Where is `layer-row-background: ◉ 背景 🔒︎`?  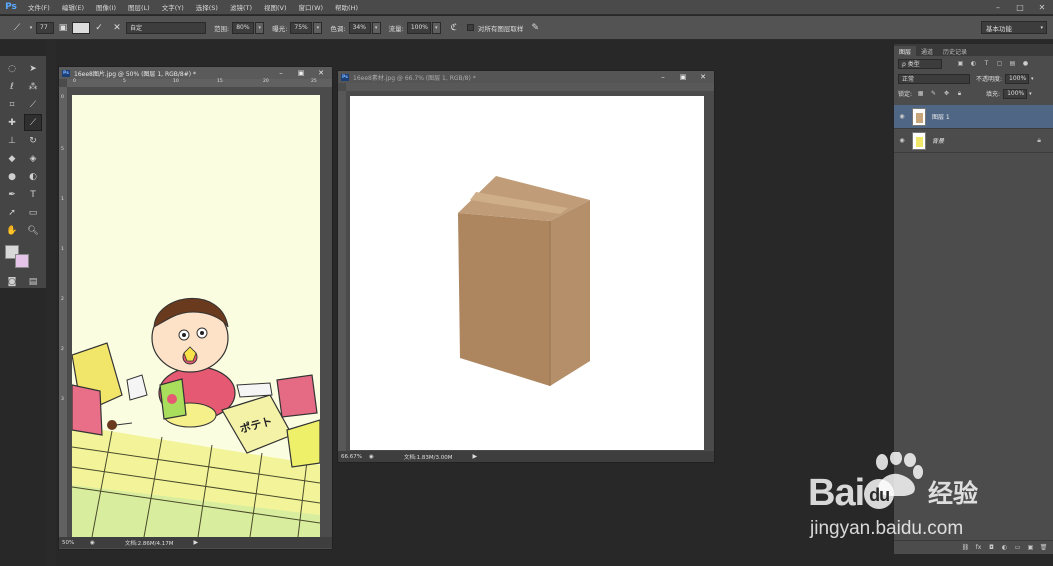
layer-row-background: ◉ 背景 🔒︎ is located at coordinates (973, 141).